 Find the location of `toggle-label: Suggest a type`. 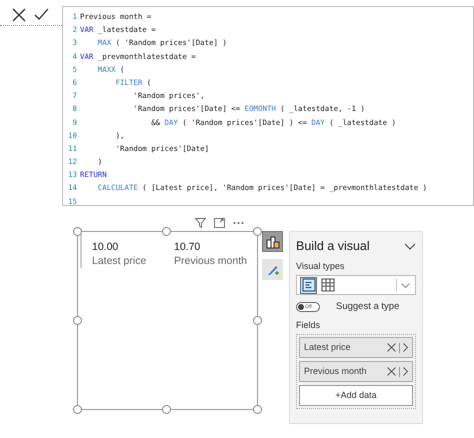

toggle-label: Suggest a type is located at coordinates (368, 307).